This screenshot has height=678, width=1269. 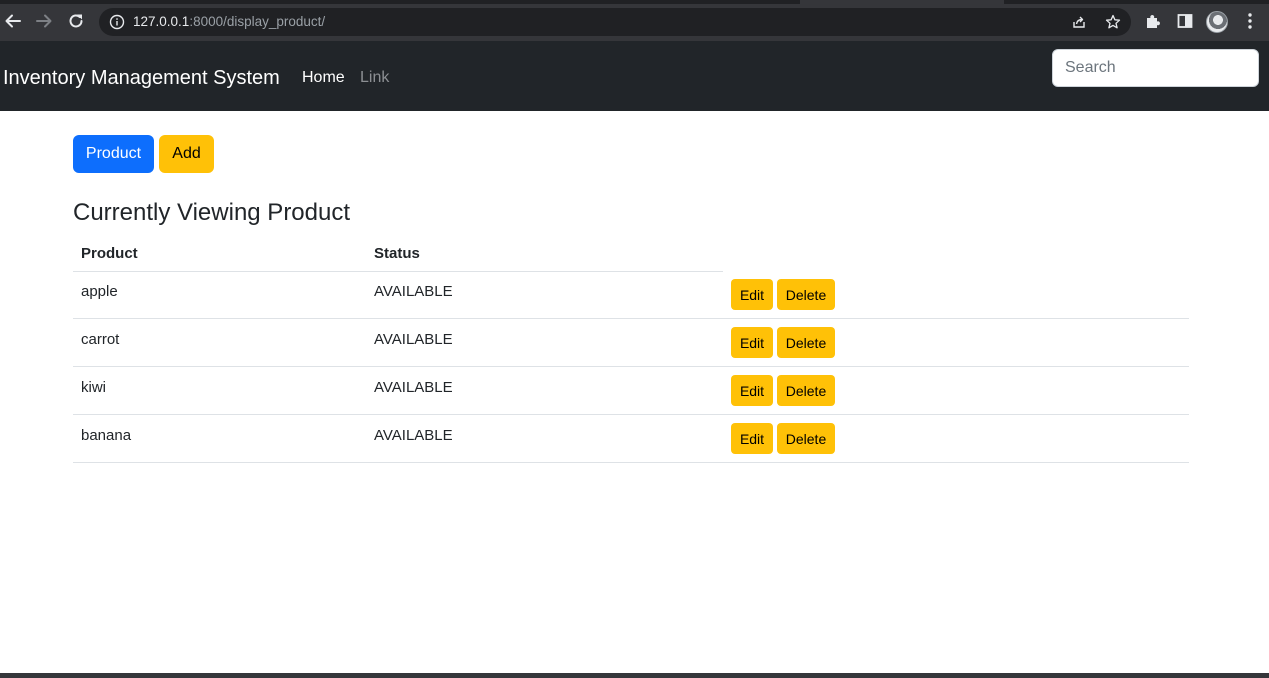 What do you see at coordinates (93, 387) in the screenshot?
I see `product-name: kiwi` at bounding box center [93, 387].